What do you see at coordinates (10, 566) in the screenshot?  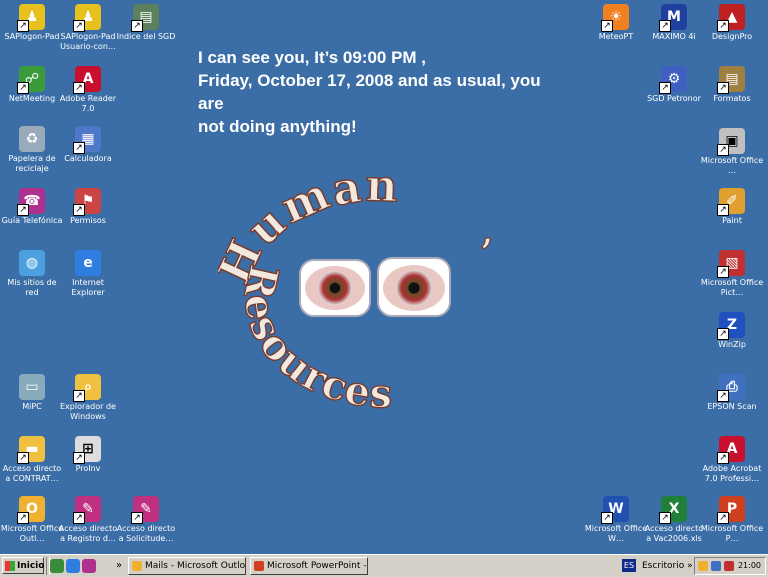 I see `windows-logo-icon` at bounding box center [10, 566].